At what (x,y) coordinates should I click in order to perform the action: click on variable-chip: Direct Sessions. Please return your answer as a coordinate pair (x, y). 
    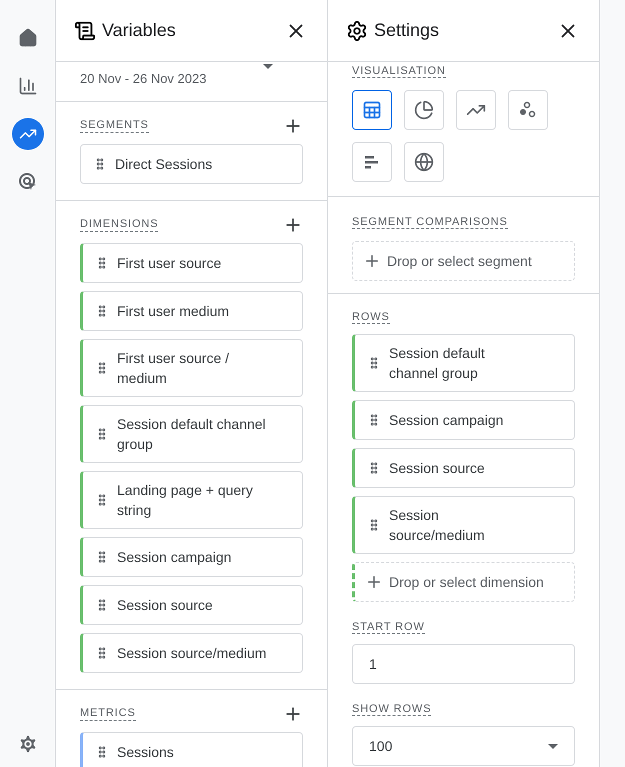
    Looking at the image, I should click on (191, 164).